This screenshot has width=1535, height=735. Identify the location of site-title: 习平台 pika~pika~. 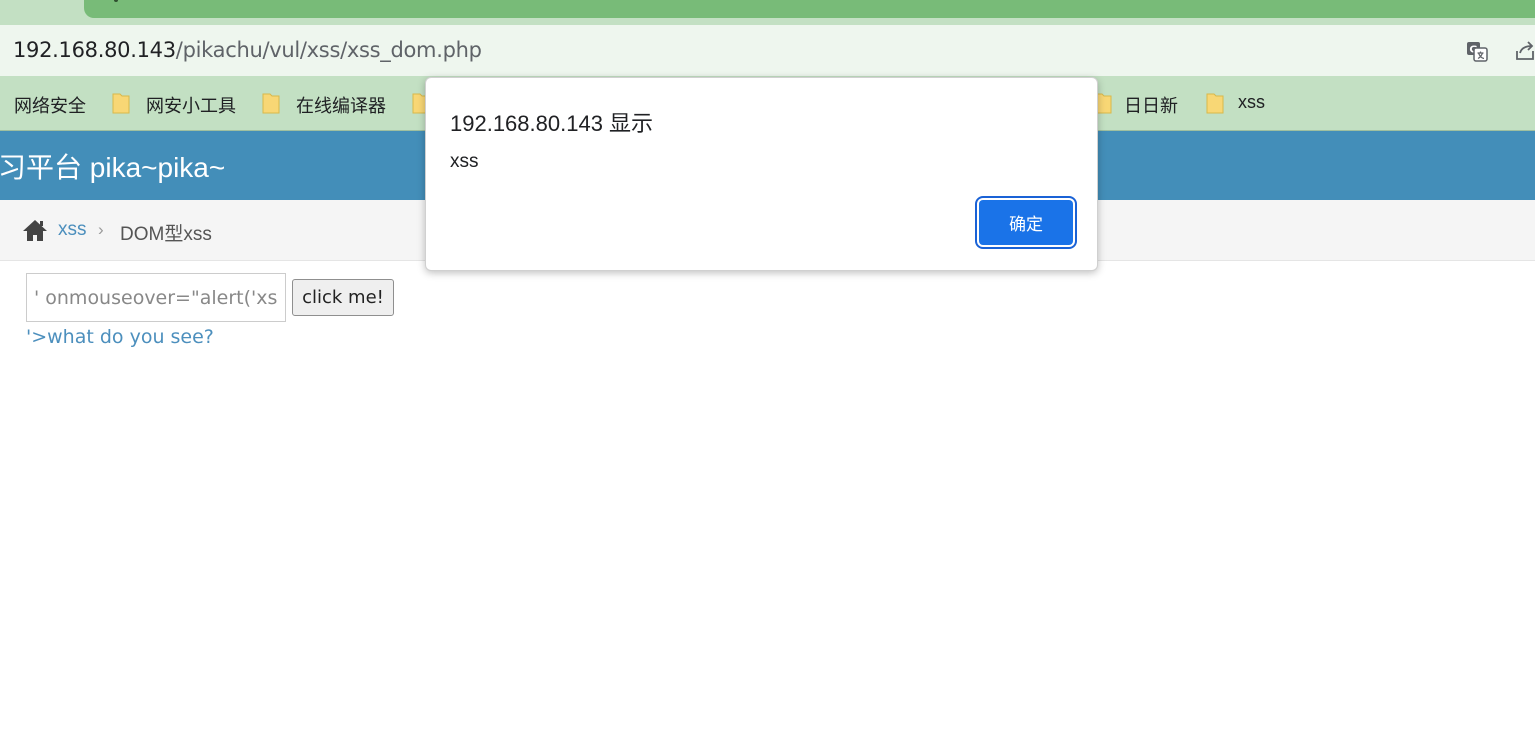
(113, 167).